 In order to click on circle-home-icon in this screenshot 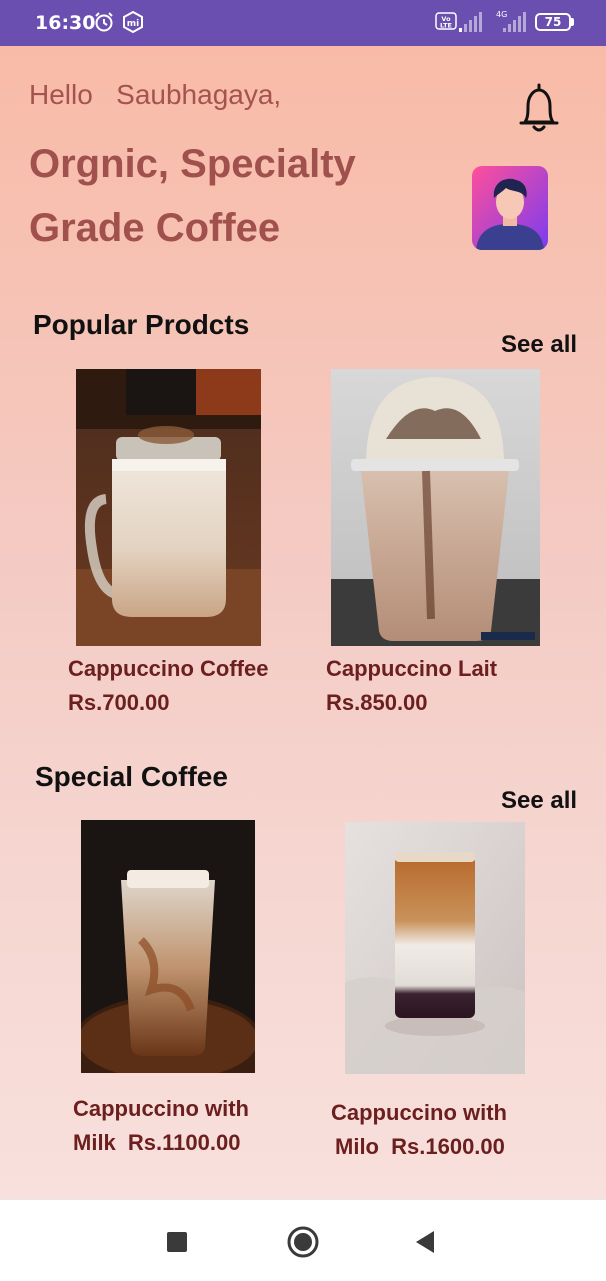, I will do `click(303, 1242)`.